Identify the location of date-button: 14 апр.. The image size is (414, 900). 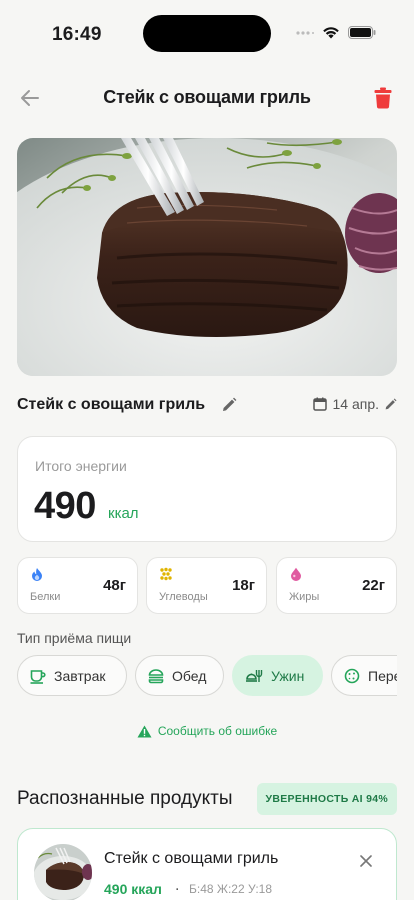
(355, 404).